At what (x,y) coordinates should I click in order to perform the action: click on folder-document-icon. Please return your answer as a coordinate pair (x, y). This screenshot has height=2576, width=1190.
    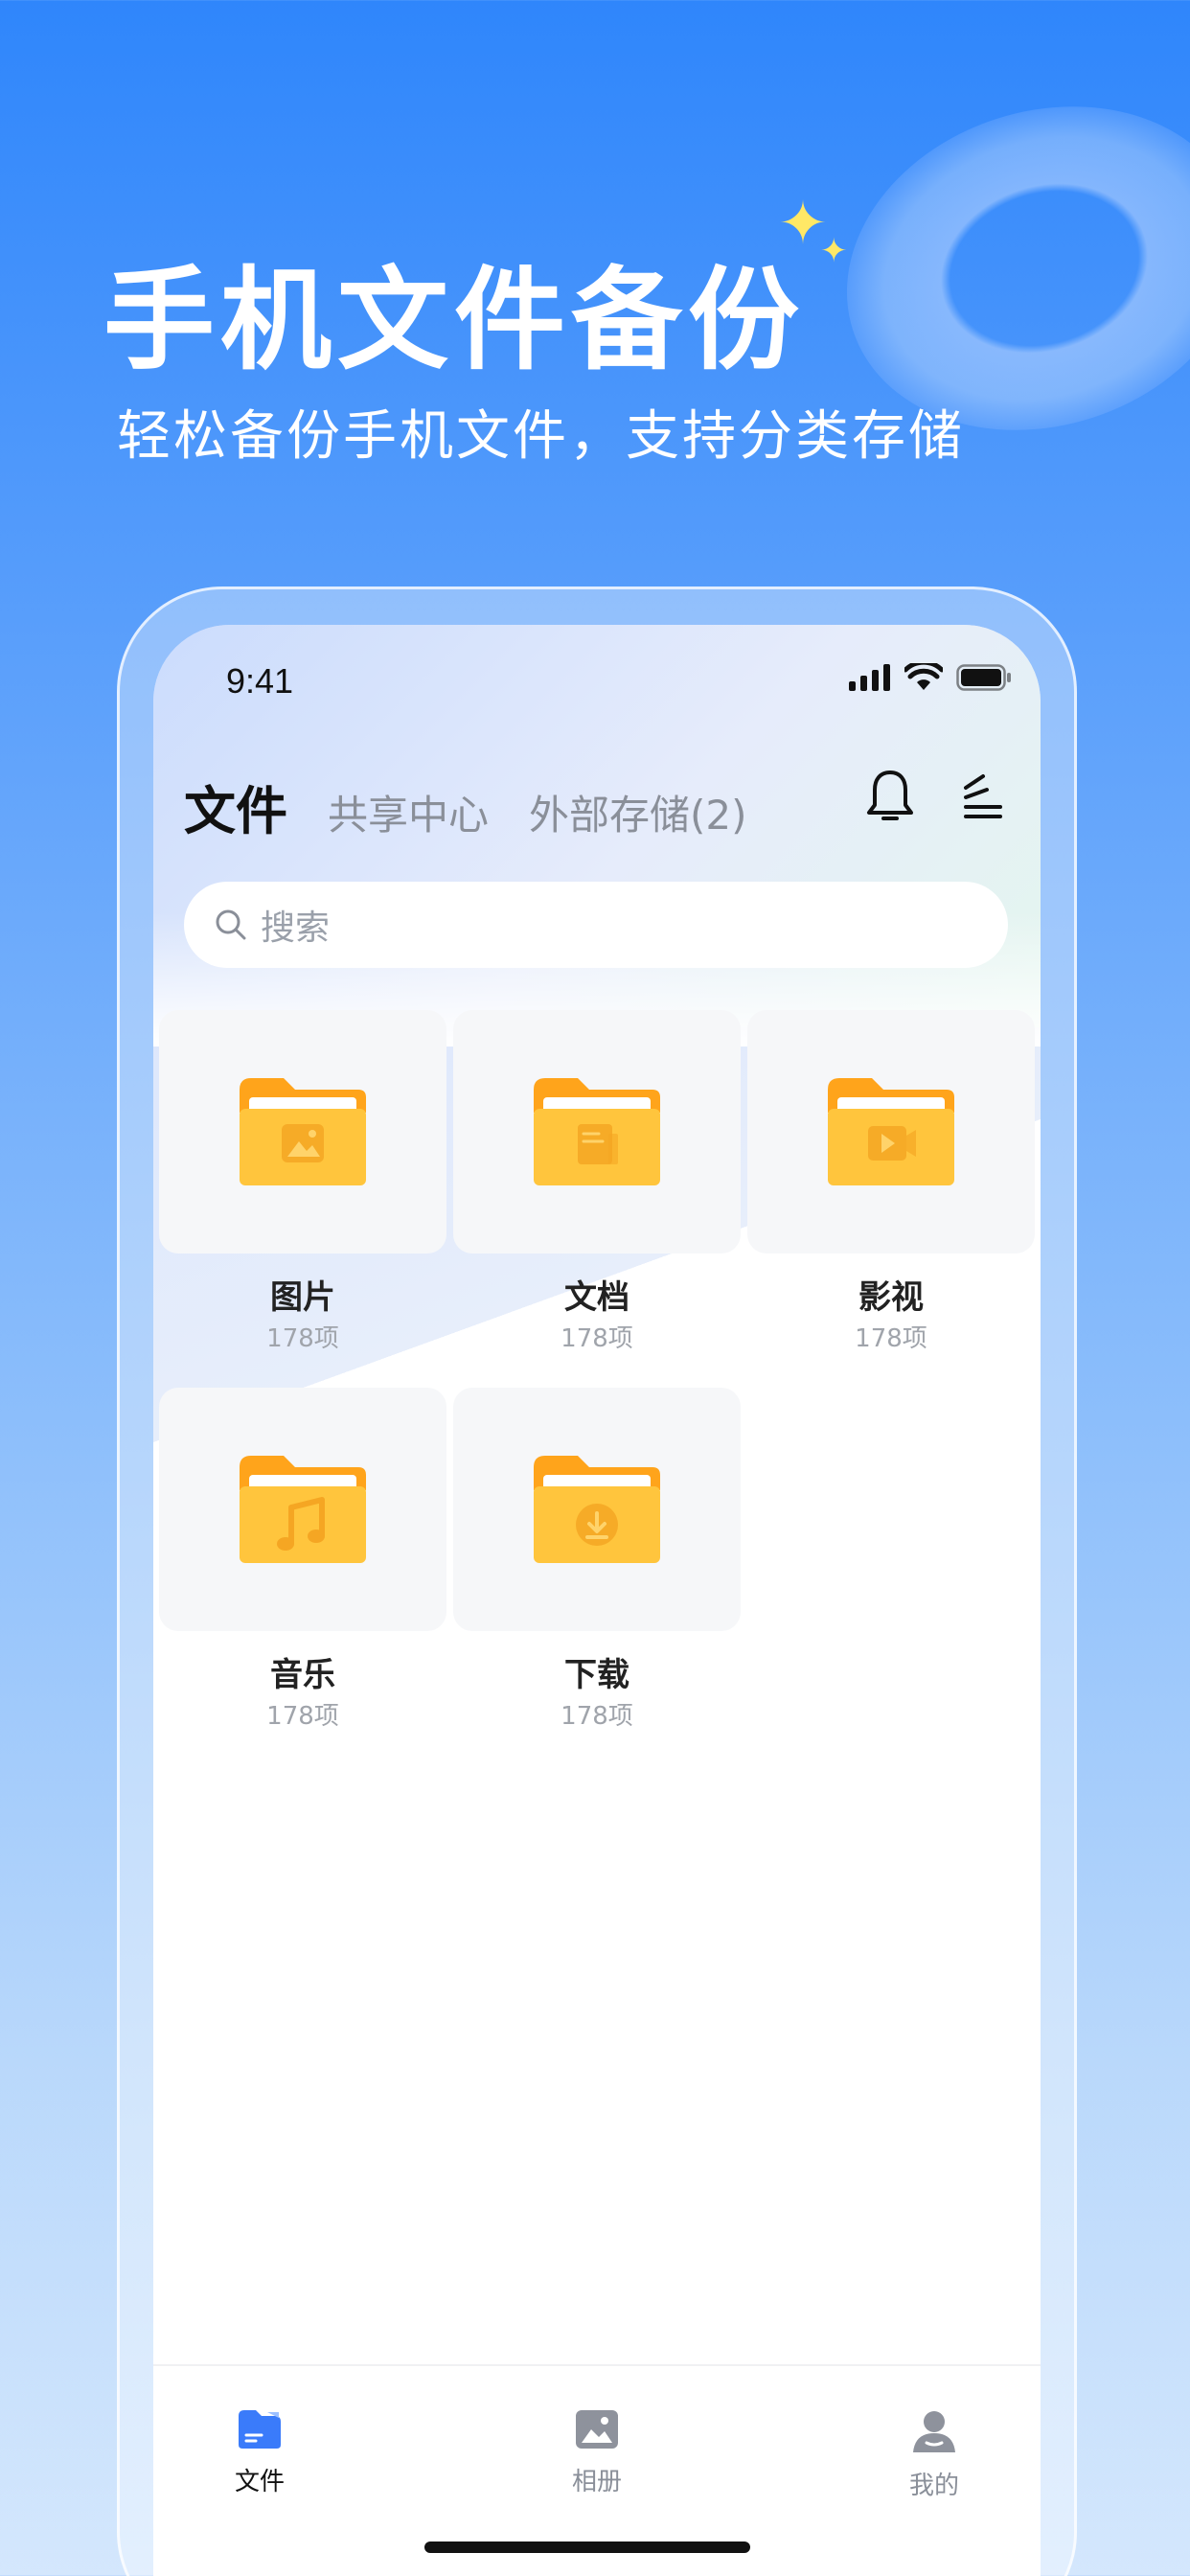
    Looking at the image, I should click on (597, 1131).